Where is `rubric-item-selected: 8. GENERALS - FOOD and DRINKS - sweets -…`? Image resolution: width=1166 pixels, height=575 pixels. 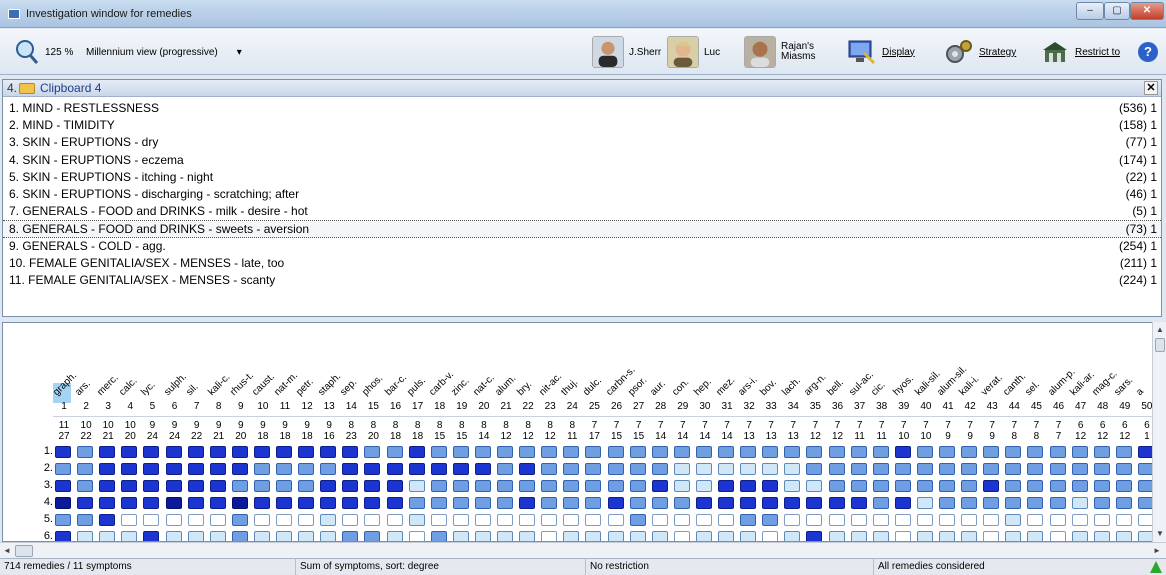 rubric-item-selected: 8. GENERALS - FOOD and DRINKS - sweets -… is located at coordinates (582, 229).